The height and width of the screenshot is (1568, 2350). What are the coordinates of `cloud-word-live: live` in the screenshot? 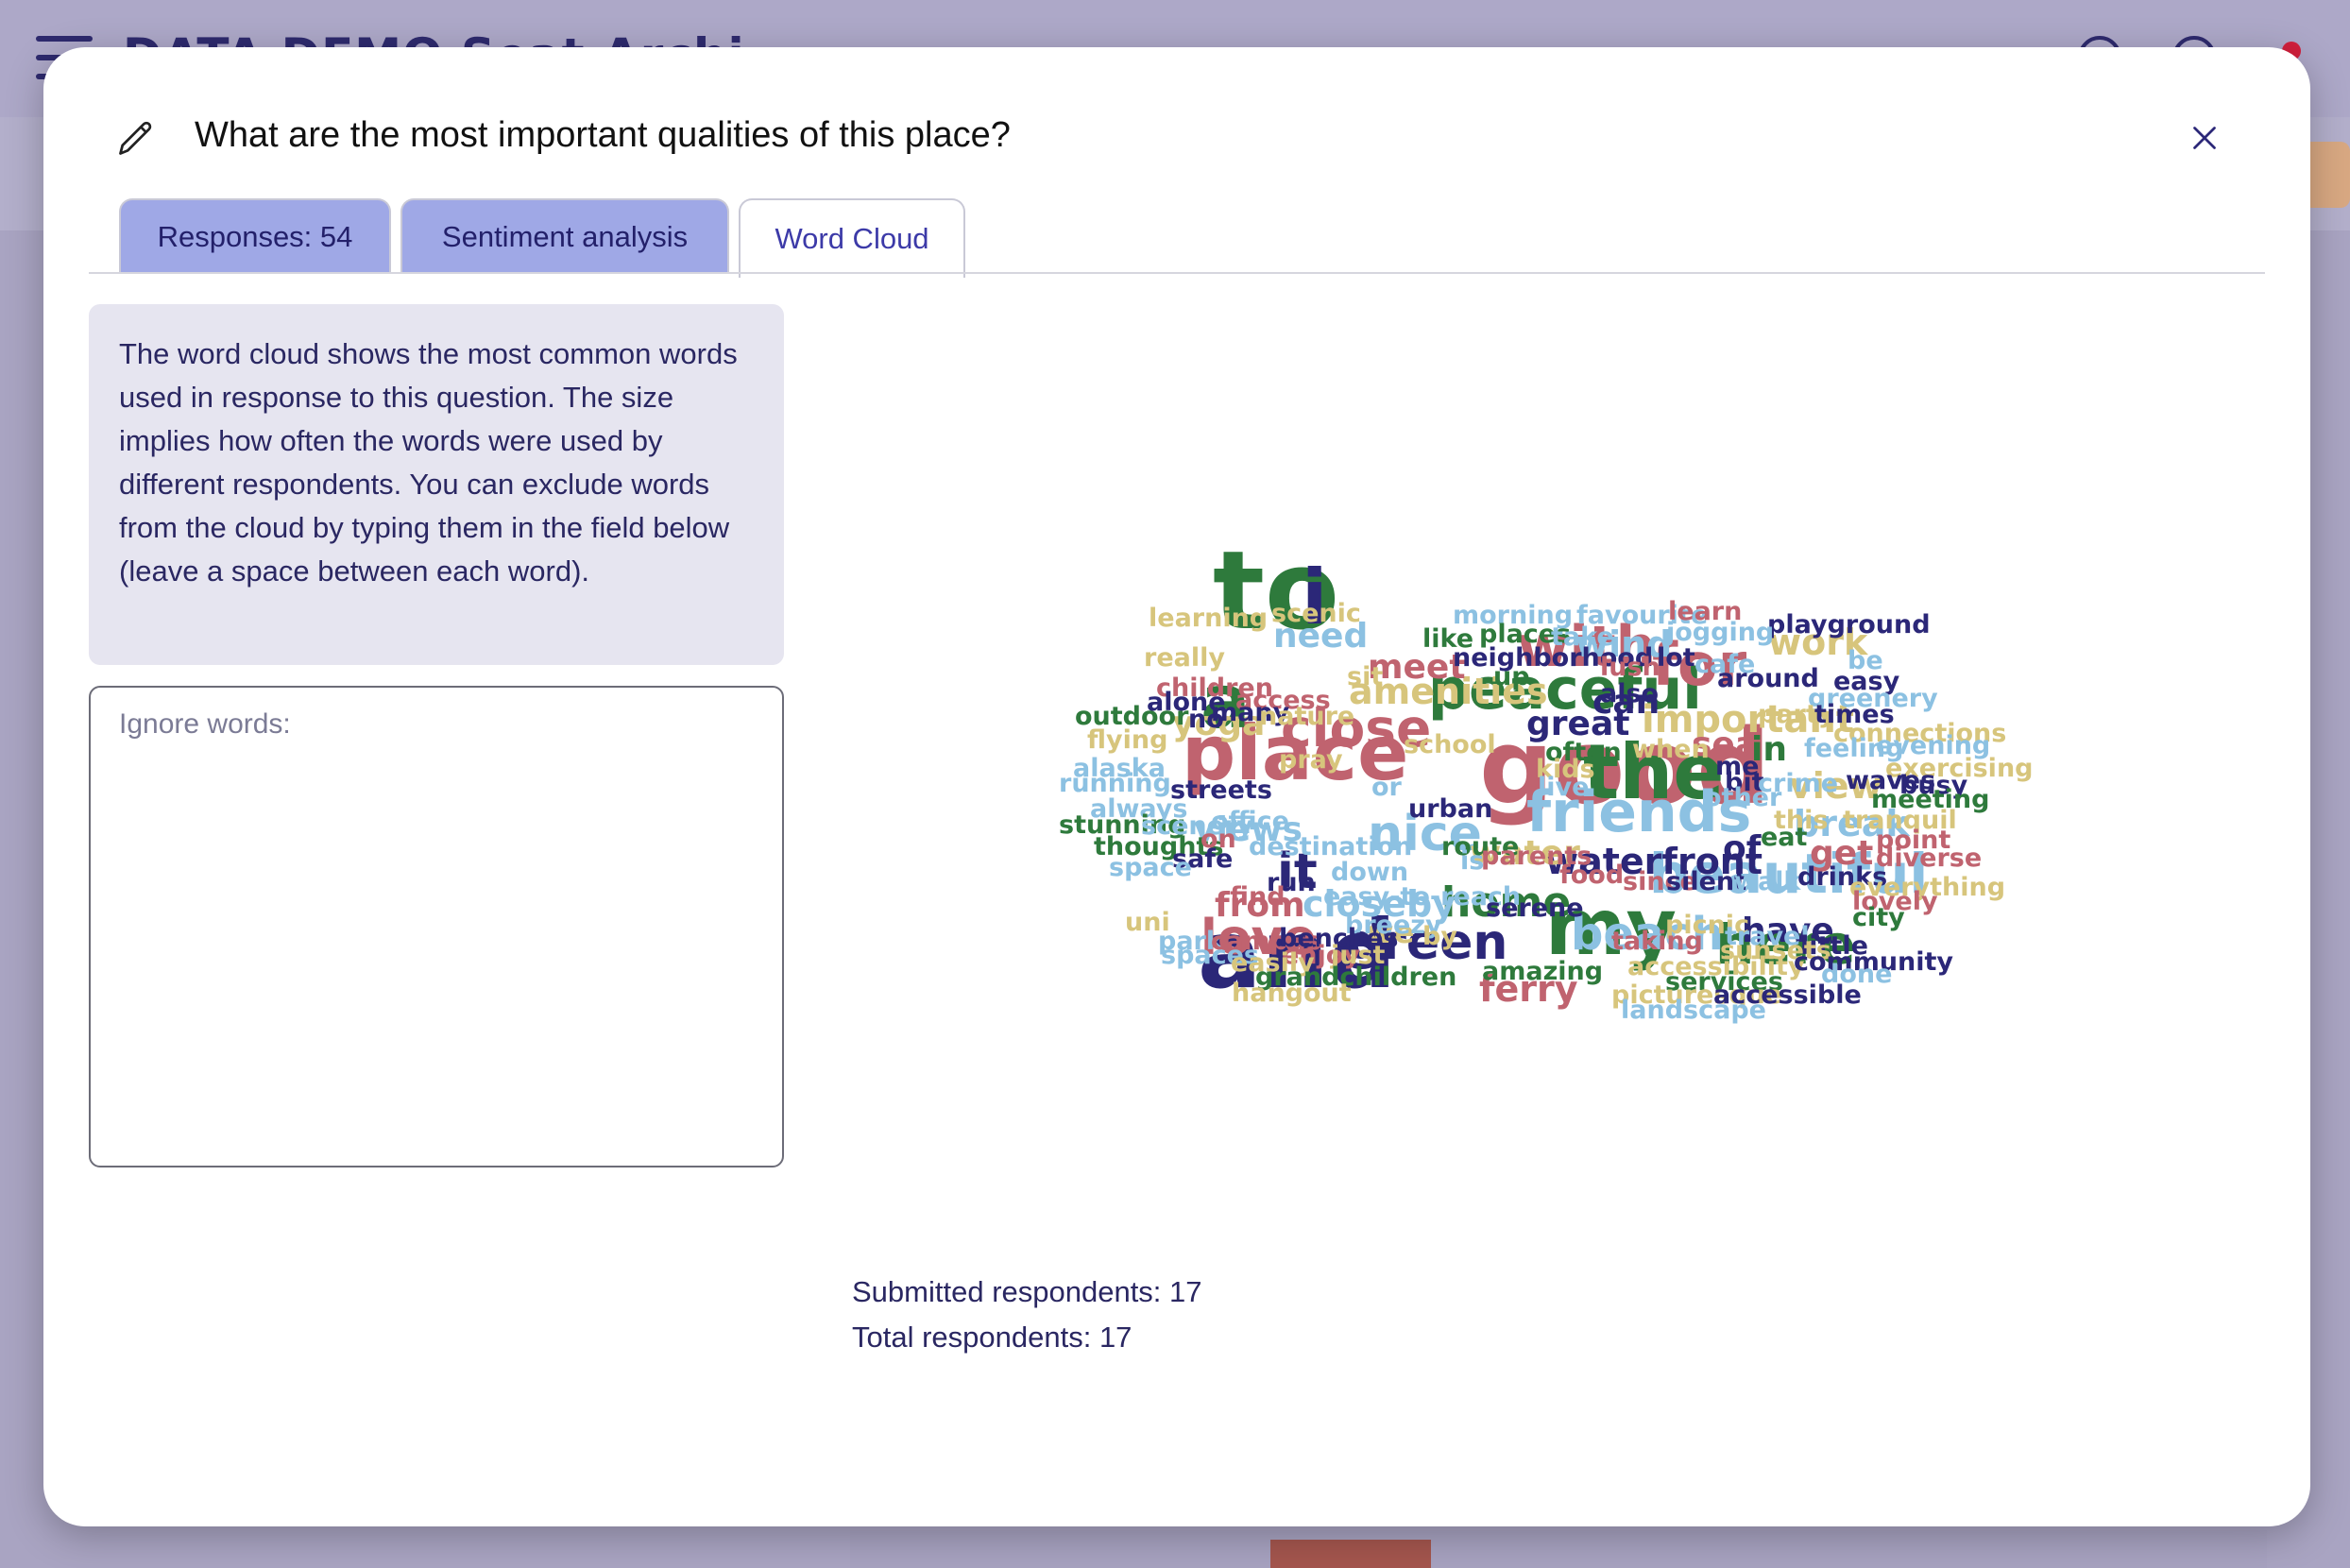 It's located at (1563, 787).